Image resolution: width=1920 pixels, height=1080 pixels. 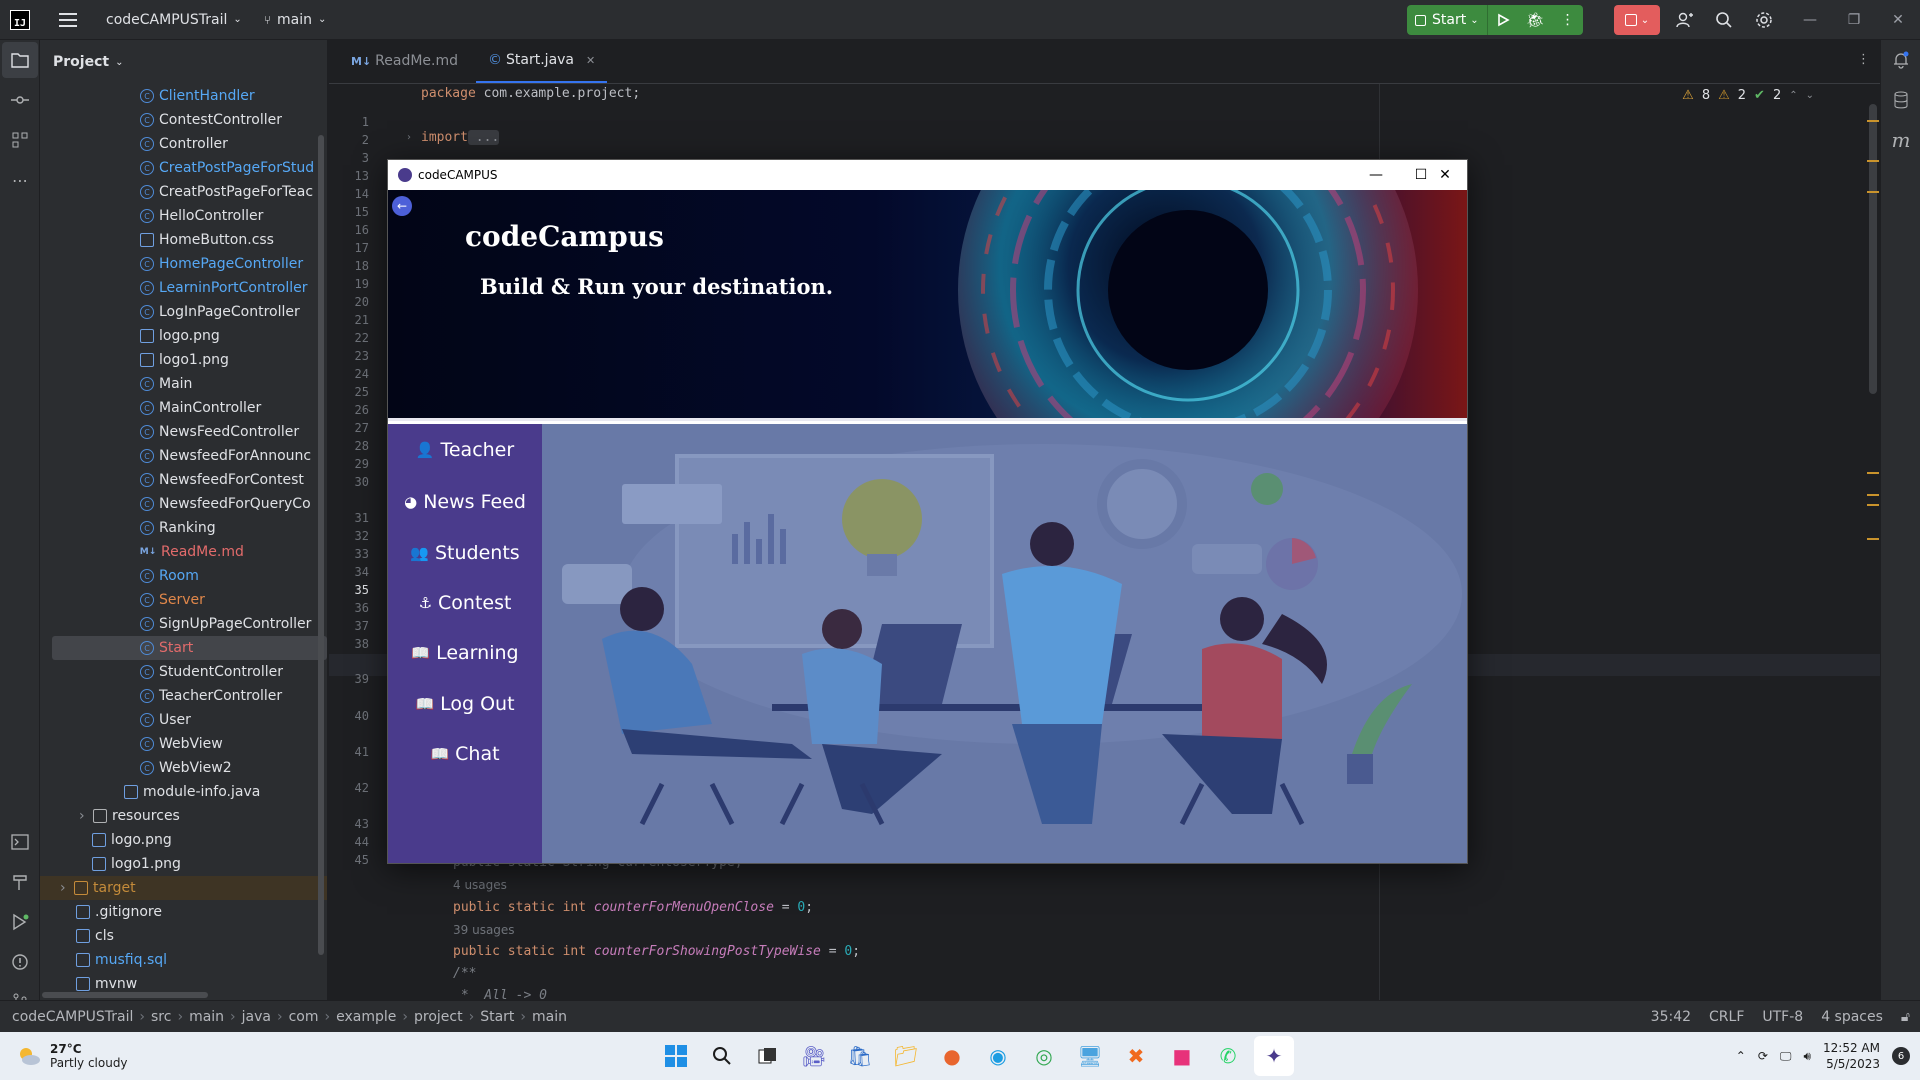 What do you see at coordinates (295, 20) in the screenshot?
I see `branch-switcher: ⑂ main ⌄` at bounding box center [295, 20].